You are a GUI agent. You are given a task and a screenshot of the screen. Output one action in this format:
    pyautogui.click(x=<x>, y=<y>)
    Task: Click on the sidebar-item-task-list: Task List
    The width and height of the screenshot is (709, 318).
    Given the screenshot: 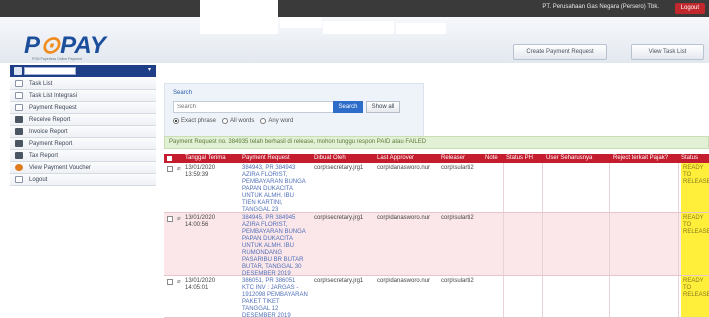 What is the action you would take?
    pyautogui.click(x=83, y=84)
    